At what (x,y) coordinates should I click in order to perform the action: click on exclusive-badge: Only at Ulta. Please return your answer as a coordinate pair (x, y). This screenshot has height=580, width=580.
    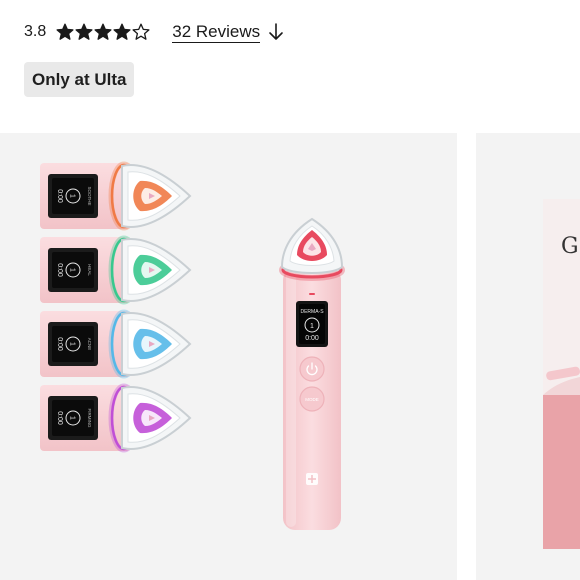
    Looking at the image, I should click on (79, 79).